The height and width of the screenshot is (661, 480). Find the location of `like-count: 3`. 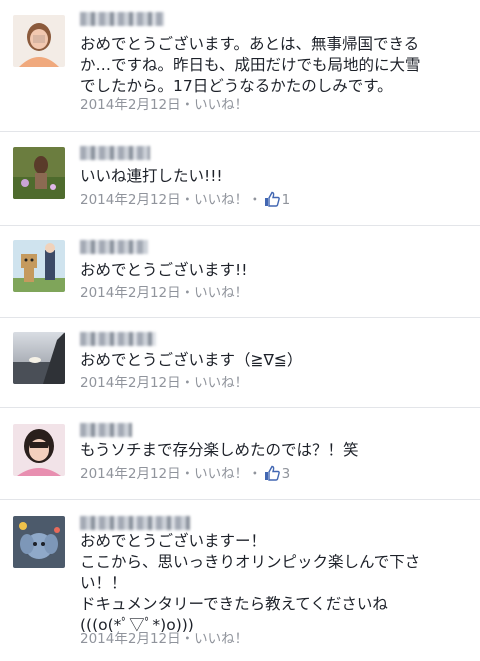

like-count: 3 is located at coordinates (286, 474).